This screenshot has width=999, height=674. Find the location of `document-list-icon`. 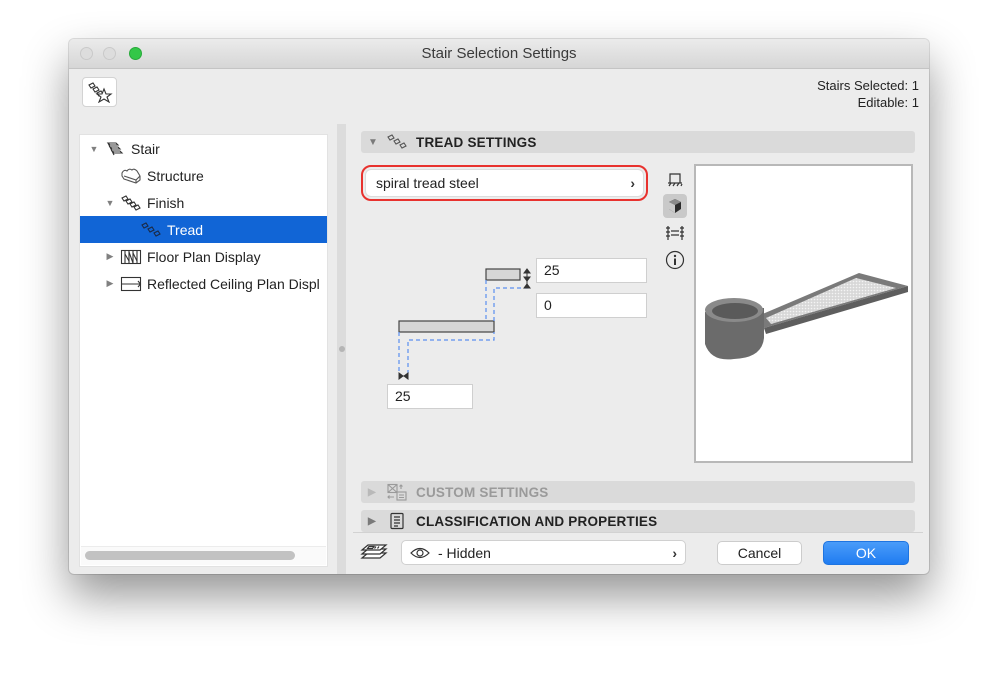

document-list-icon is located at coordinates (397, 521).